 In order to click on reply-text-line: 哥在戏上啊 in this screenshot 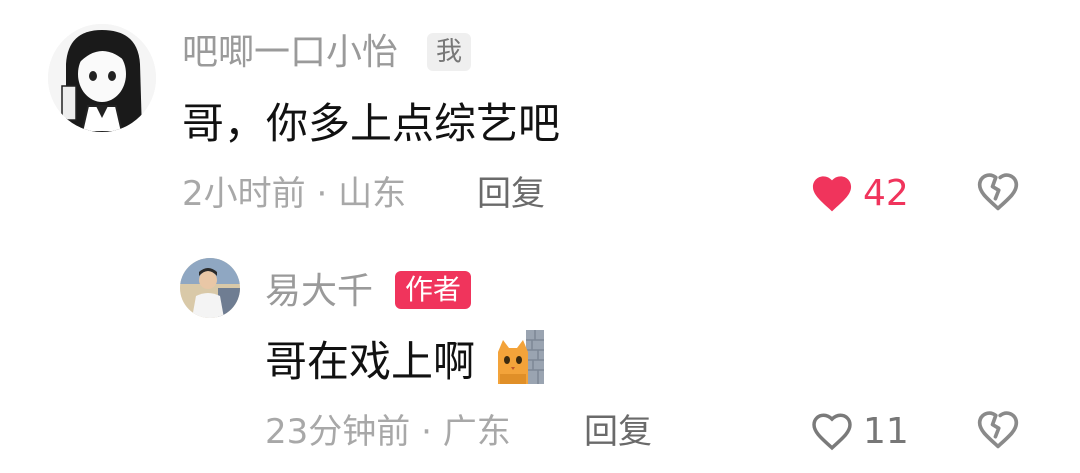, I will do `click(370, 362)`.